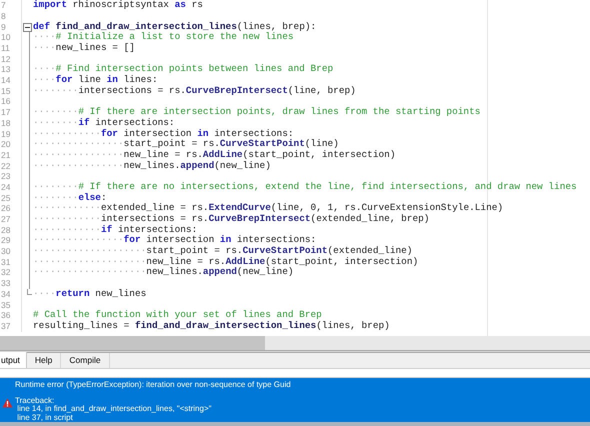 This screenshot has height=426, width=590. What do you see at coordinates (11, 16) in the screenshot?
I see `line-number: 8` at bounding box center [11, 16].